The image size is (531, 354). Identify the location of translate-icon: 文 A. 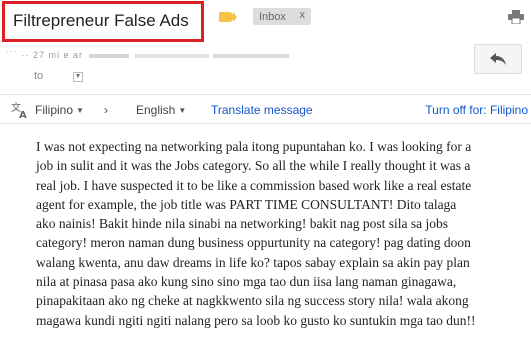
(19, 110).